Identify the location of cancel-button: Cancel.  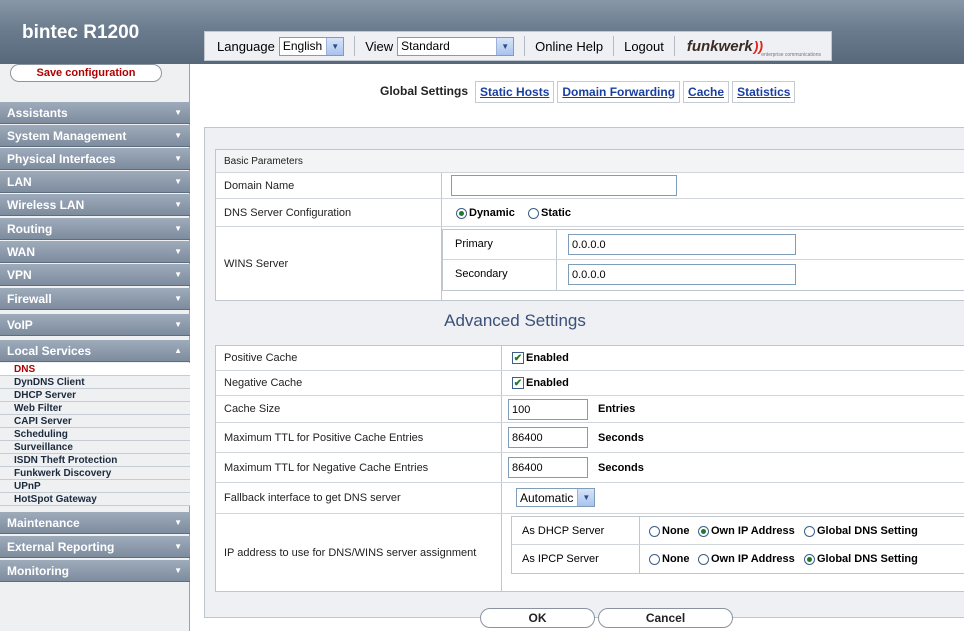
(665, 618).